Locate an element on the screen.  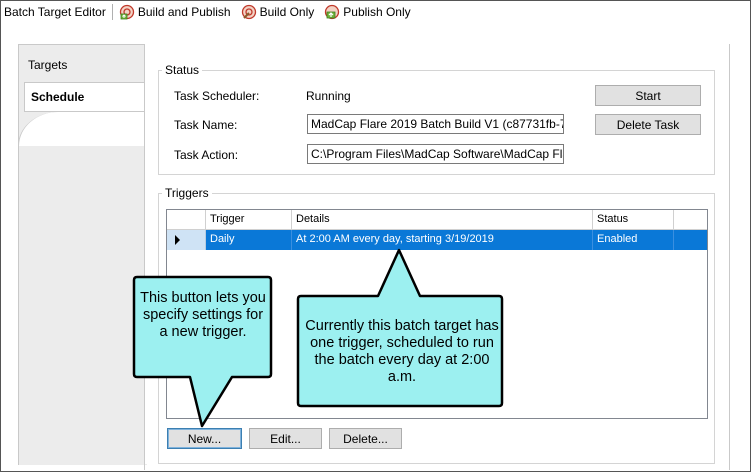
editor-title: Batch Target Editor is located at coordinates (55, 12).